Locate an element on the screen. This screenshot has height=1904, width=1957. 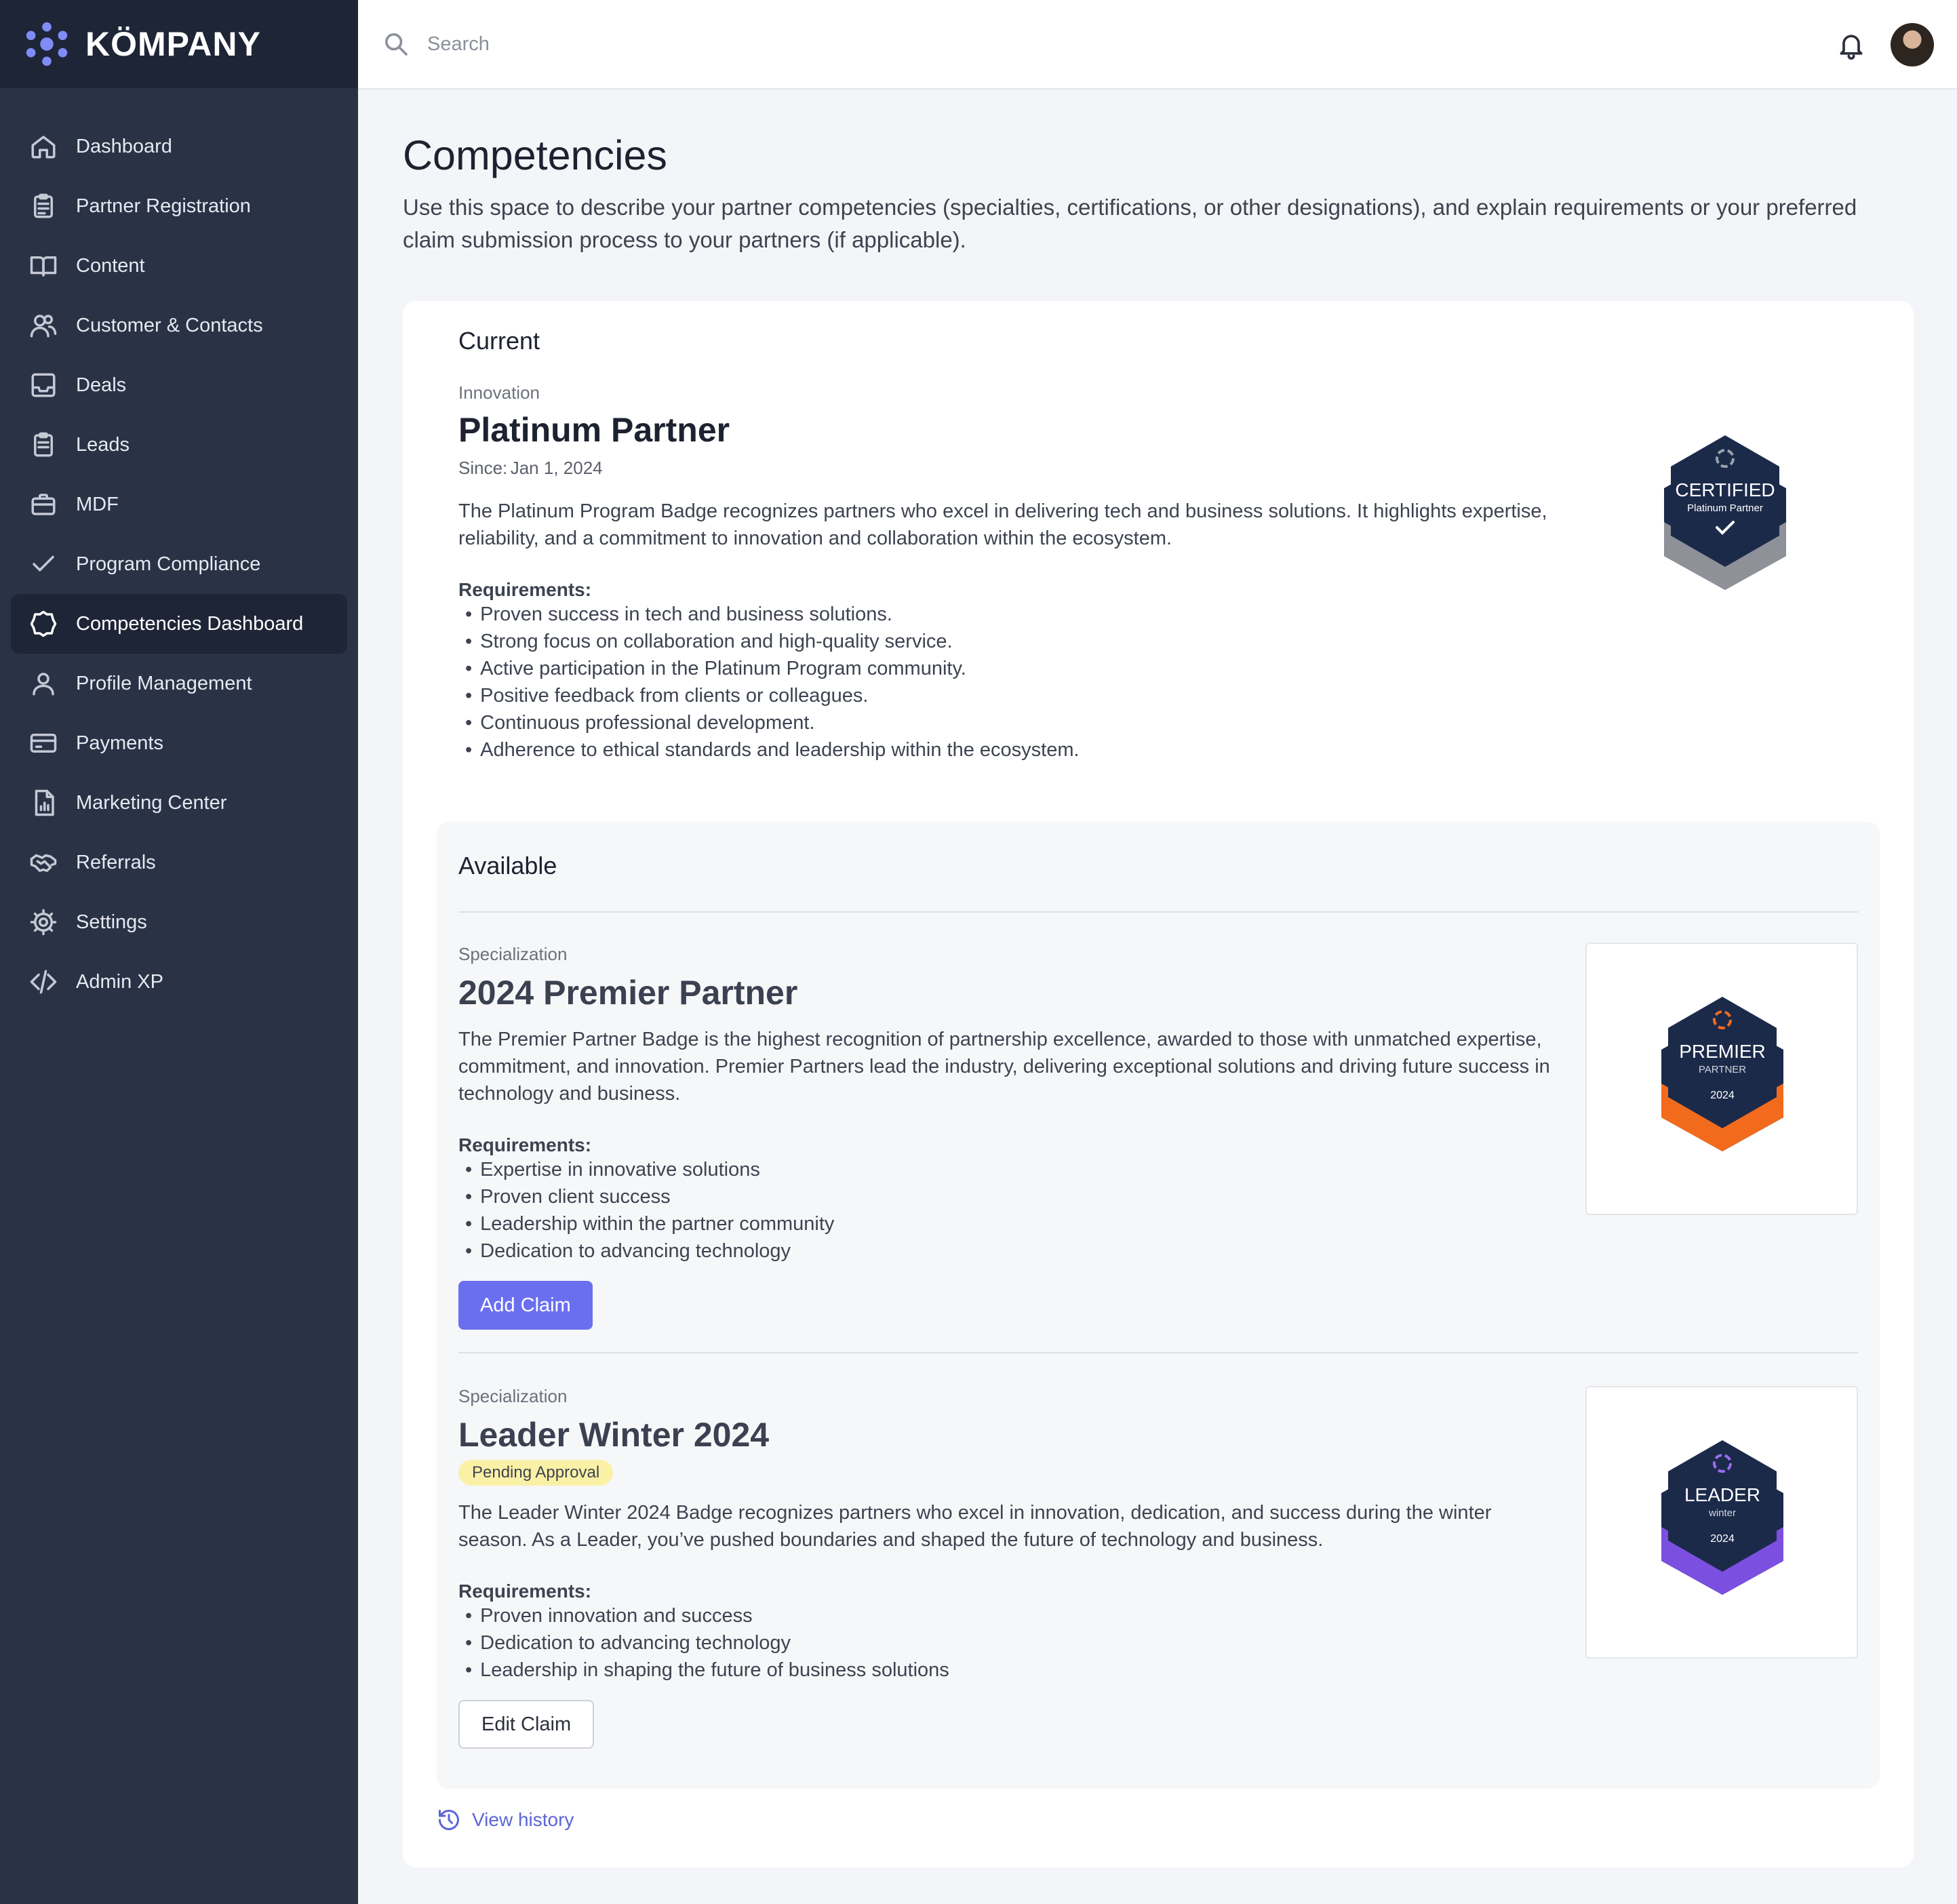
status-badge: Pending Approval is located at coordinates (536, 1473).